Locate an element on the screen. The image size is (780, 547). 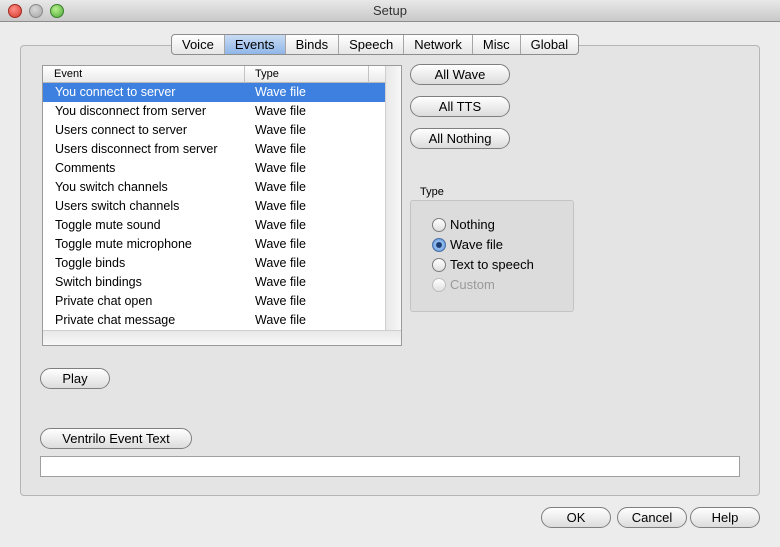
tab-speech: Speech is located at coordinates (372, 44).